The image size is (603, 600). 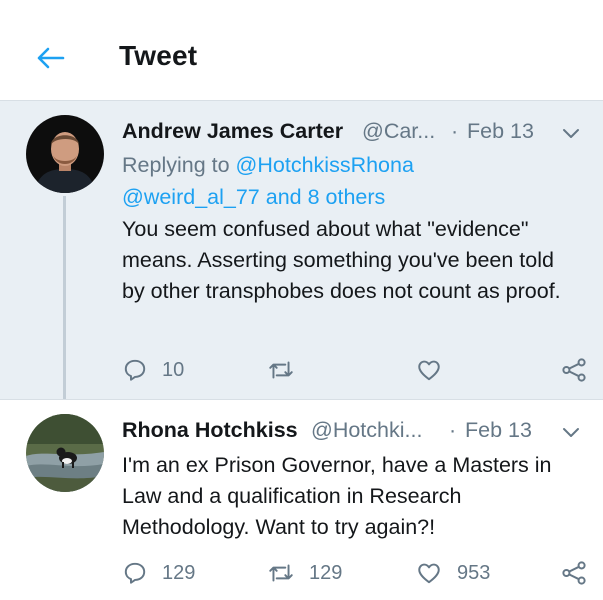 I want to click on replying-prefix: Replying to, so click(x=179, y=165).